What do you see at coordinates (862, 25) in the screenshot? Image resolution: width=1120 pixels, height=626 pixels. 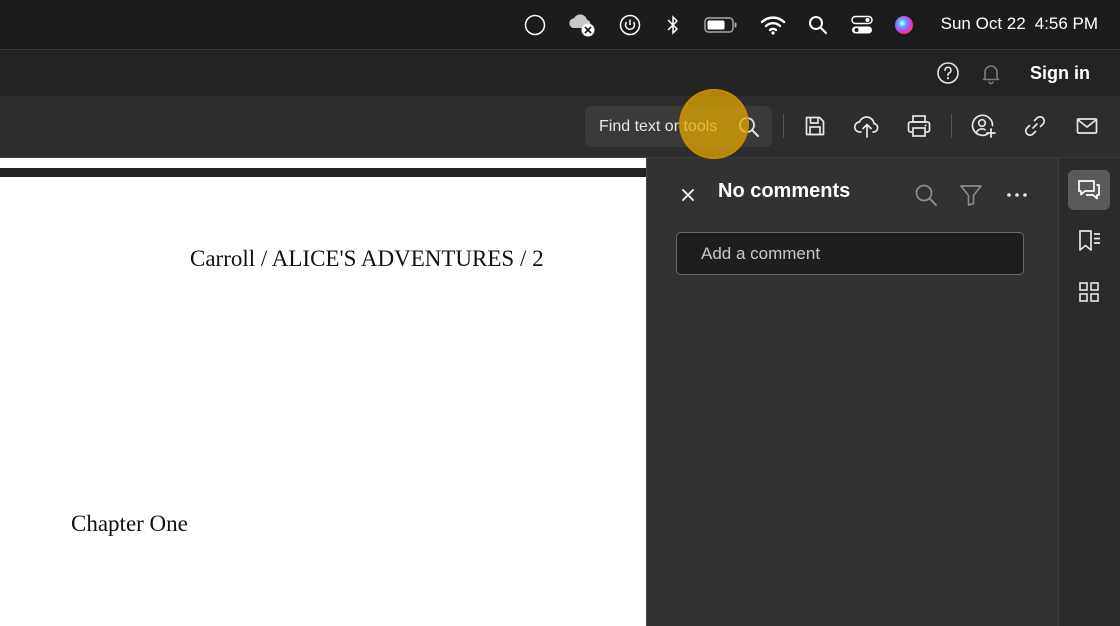 I see `control-center-icon` at bounding box center [862, 25].